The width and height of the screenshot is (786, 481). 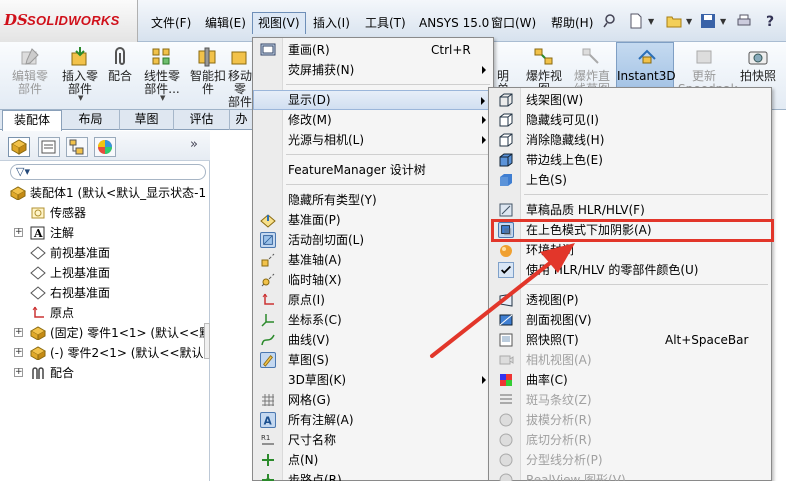 What do you see at coordinates (202, 120) in the screenshot?
I see `tab-evaluate: 评估` at bounding box center [202, 120].